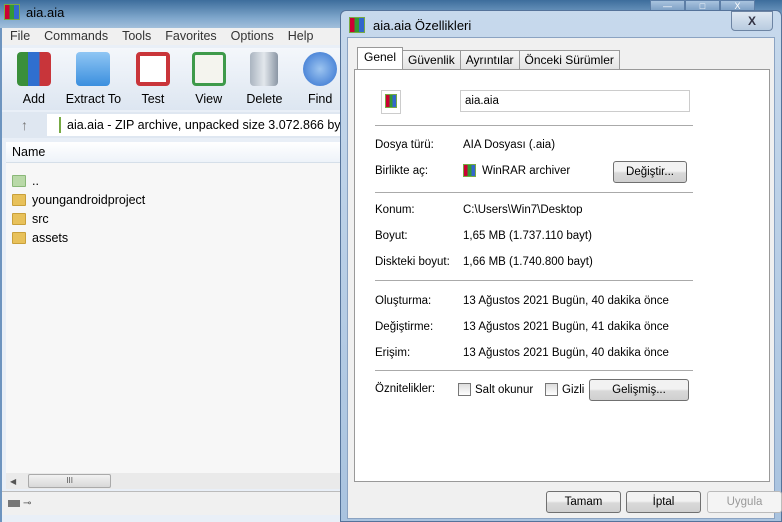 Image resolution: width=782 pixels, height=522 pixels. I want to click on extract-to-button: Extract To, so click(93, 79).